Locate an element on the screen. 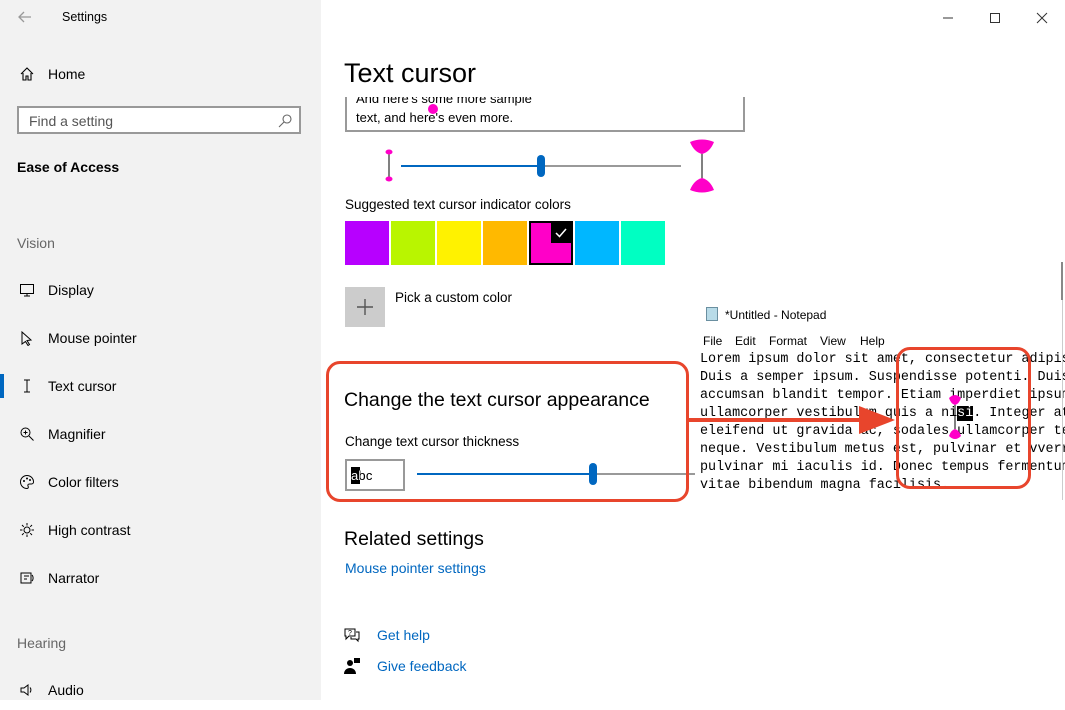 The image size is (1065, 710). custom-color-label: Pick a custom color is located at coordinates (453, 297).